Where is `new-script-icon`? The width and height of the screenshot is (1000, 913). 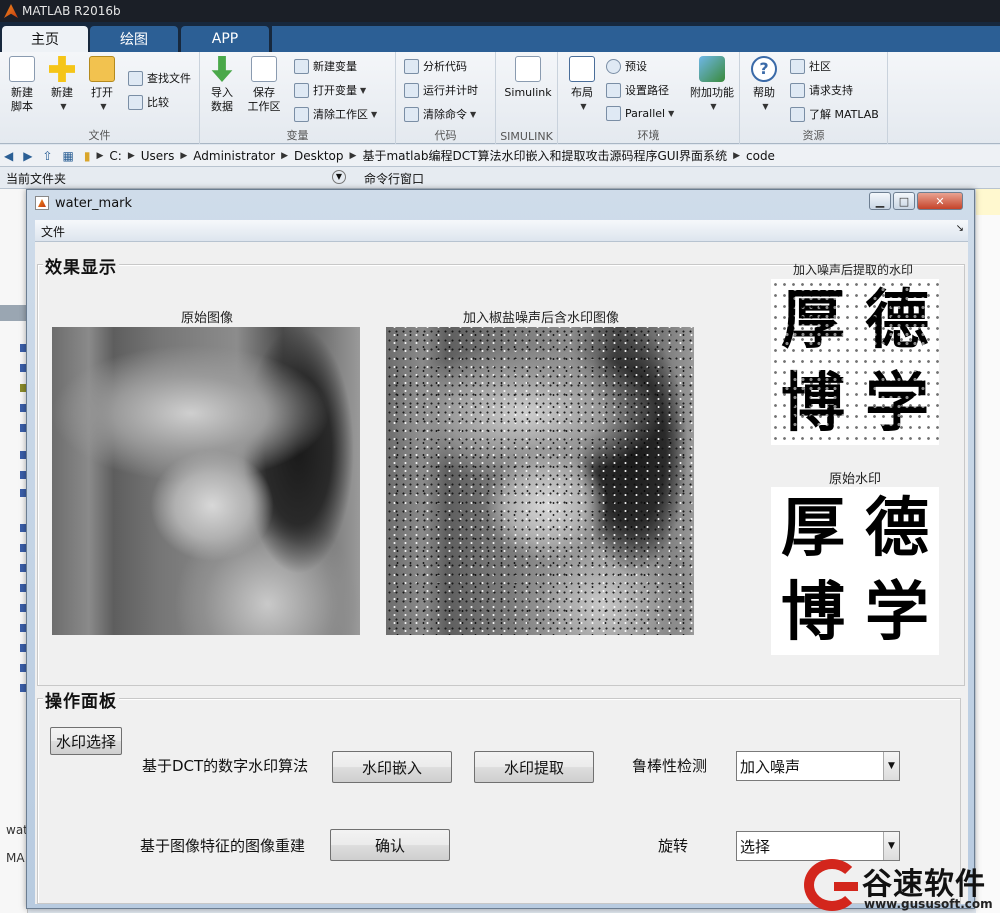 new-script-icon is located at coordinates (22, 69).